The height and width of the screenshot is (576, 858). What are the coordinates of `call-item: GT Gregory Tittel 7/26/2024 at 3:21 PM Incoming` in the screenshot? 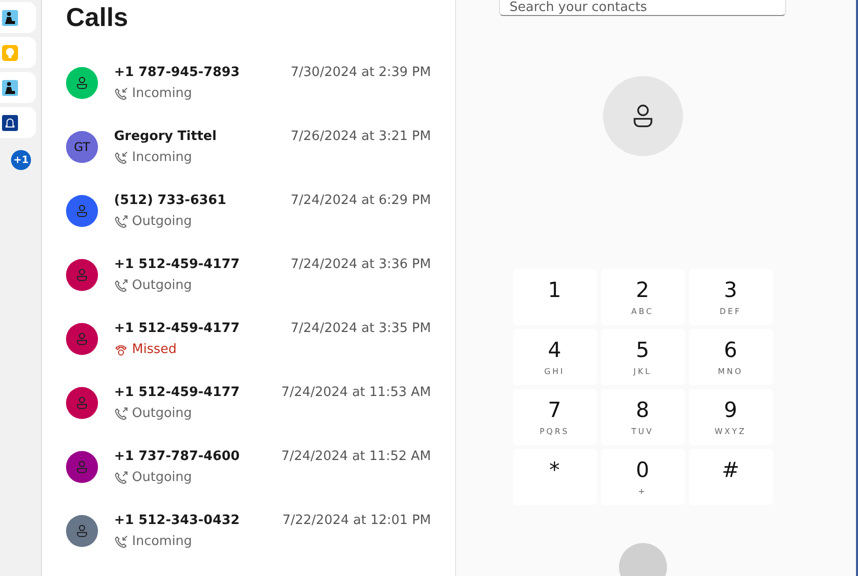 It's located at (248, 147).